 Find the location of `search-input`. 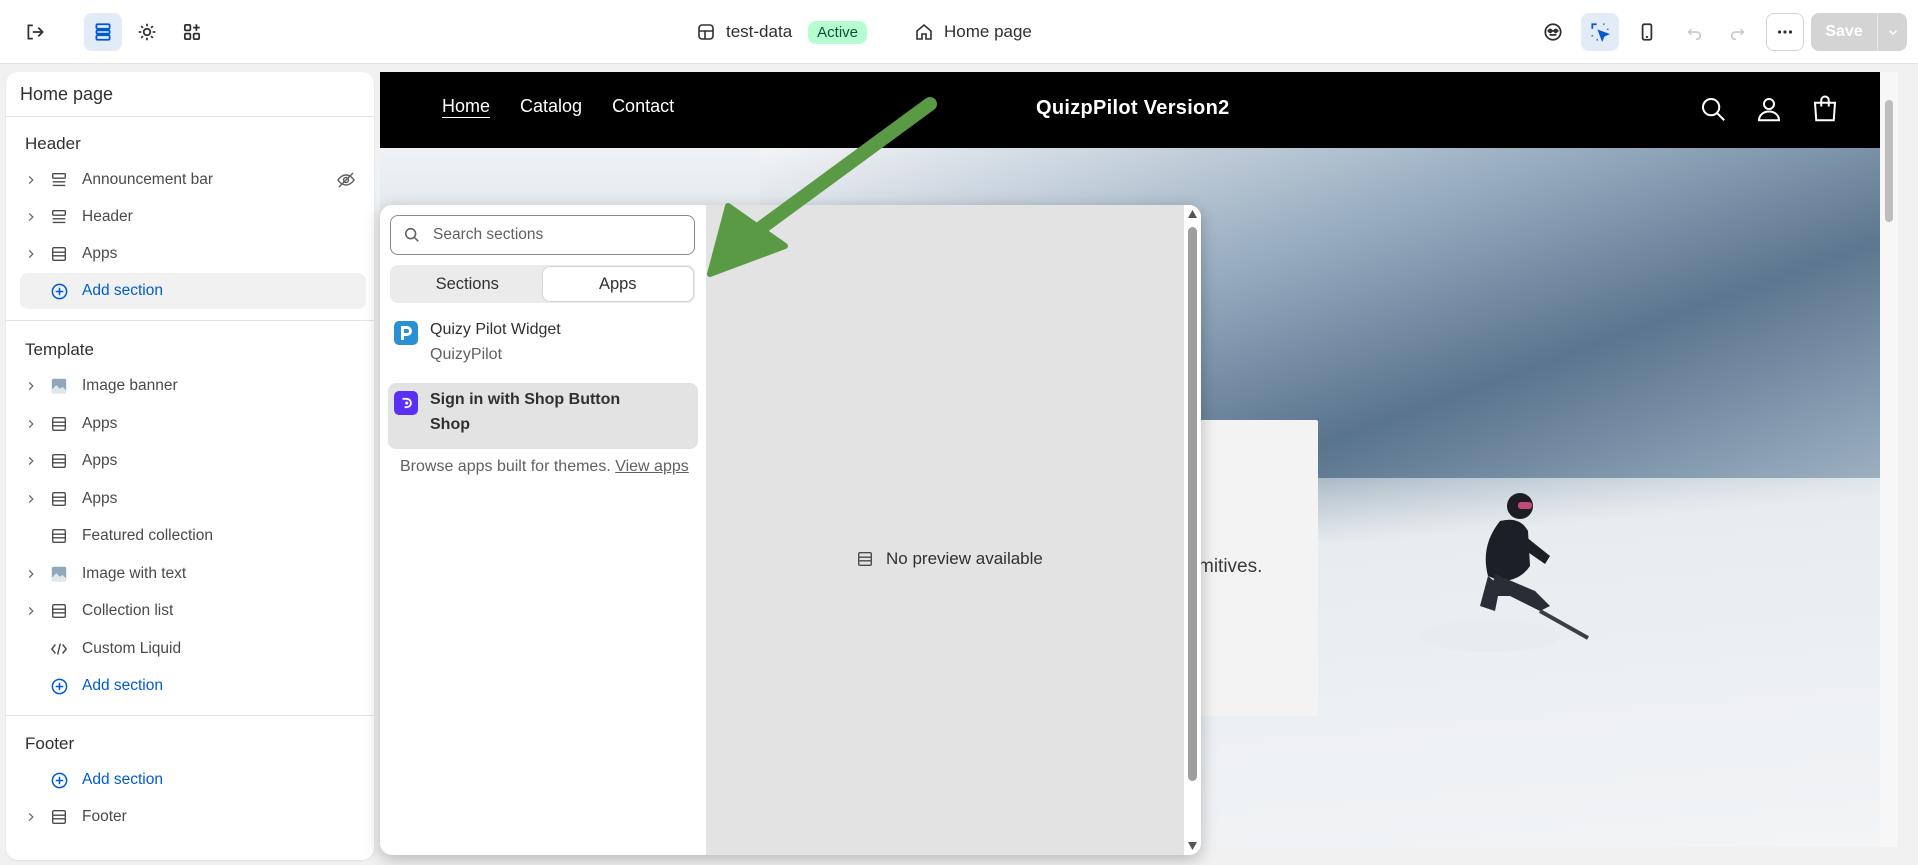

search-input is located at coordinates (553, 235).